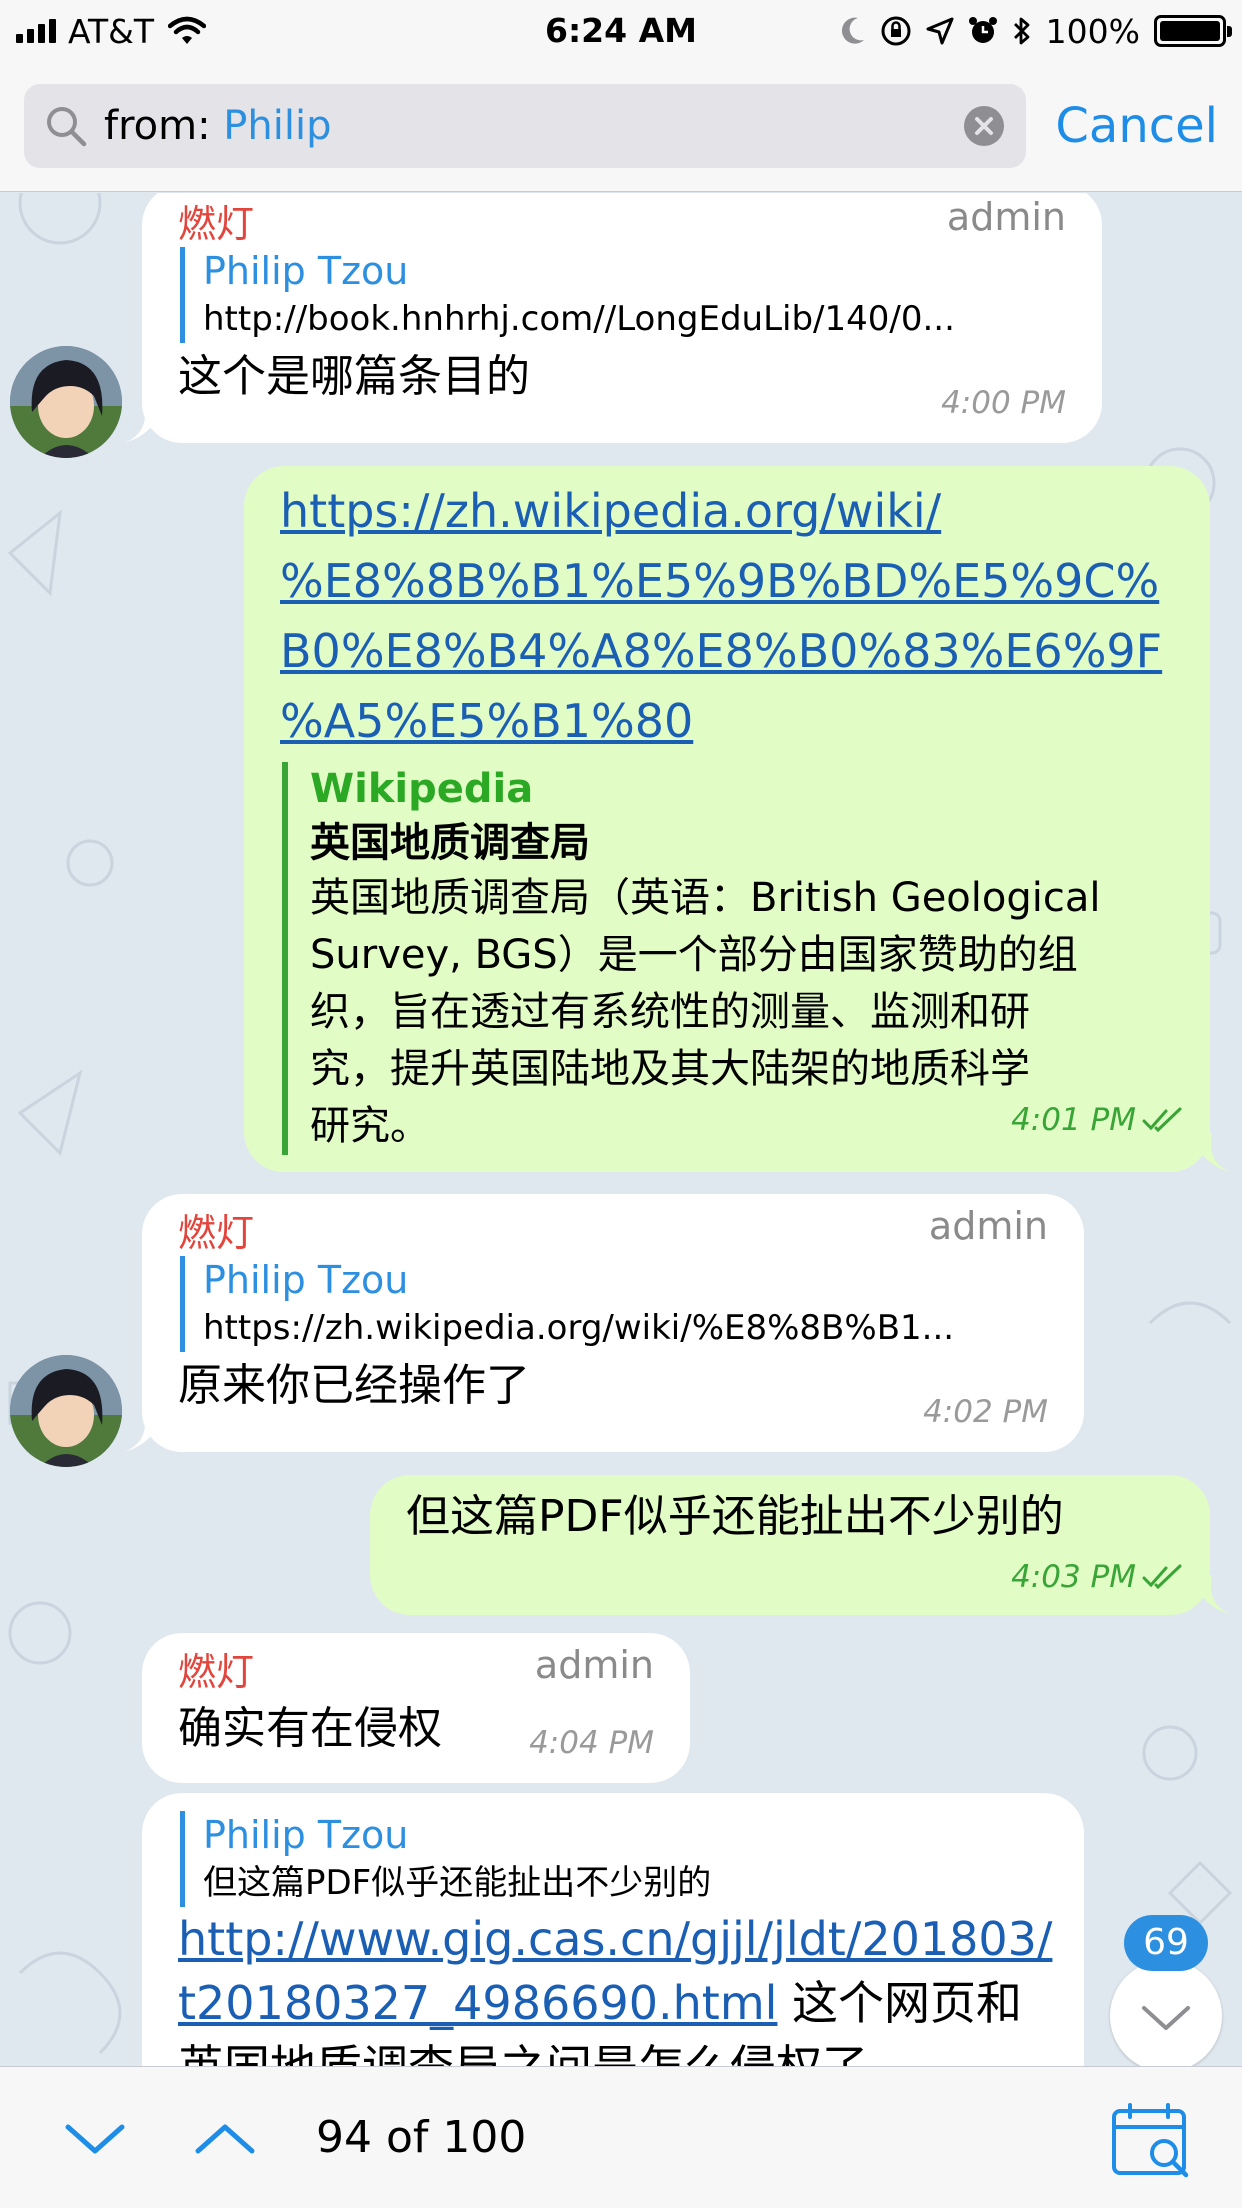 The width and height of the screenshot is (1242, 2208). I want to click on unread-count-badge: 69, so click(1166, 1943).